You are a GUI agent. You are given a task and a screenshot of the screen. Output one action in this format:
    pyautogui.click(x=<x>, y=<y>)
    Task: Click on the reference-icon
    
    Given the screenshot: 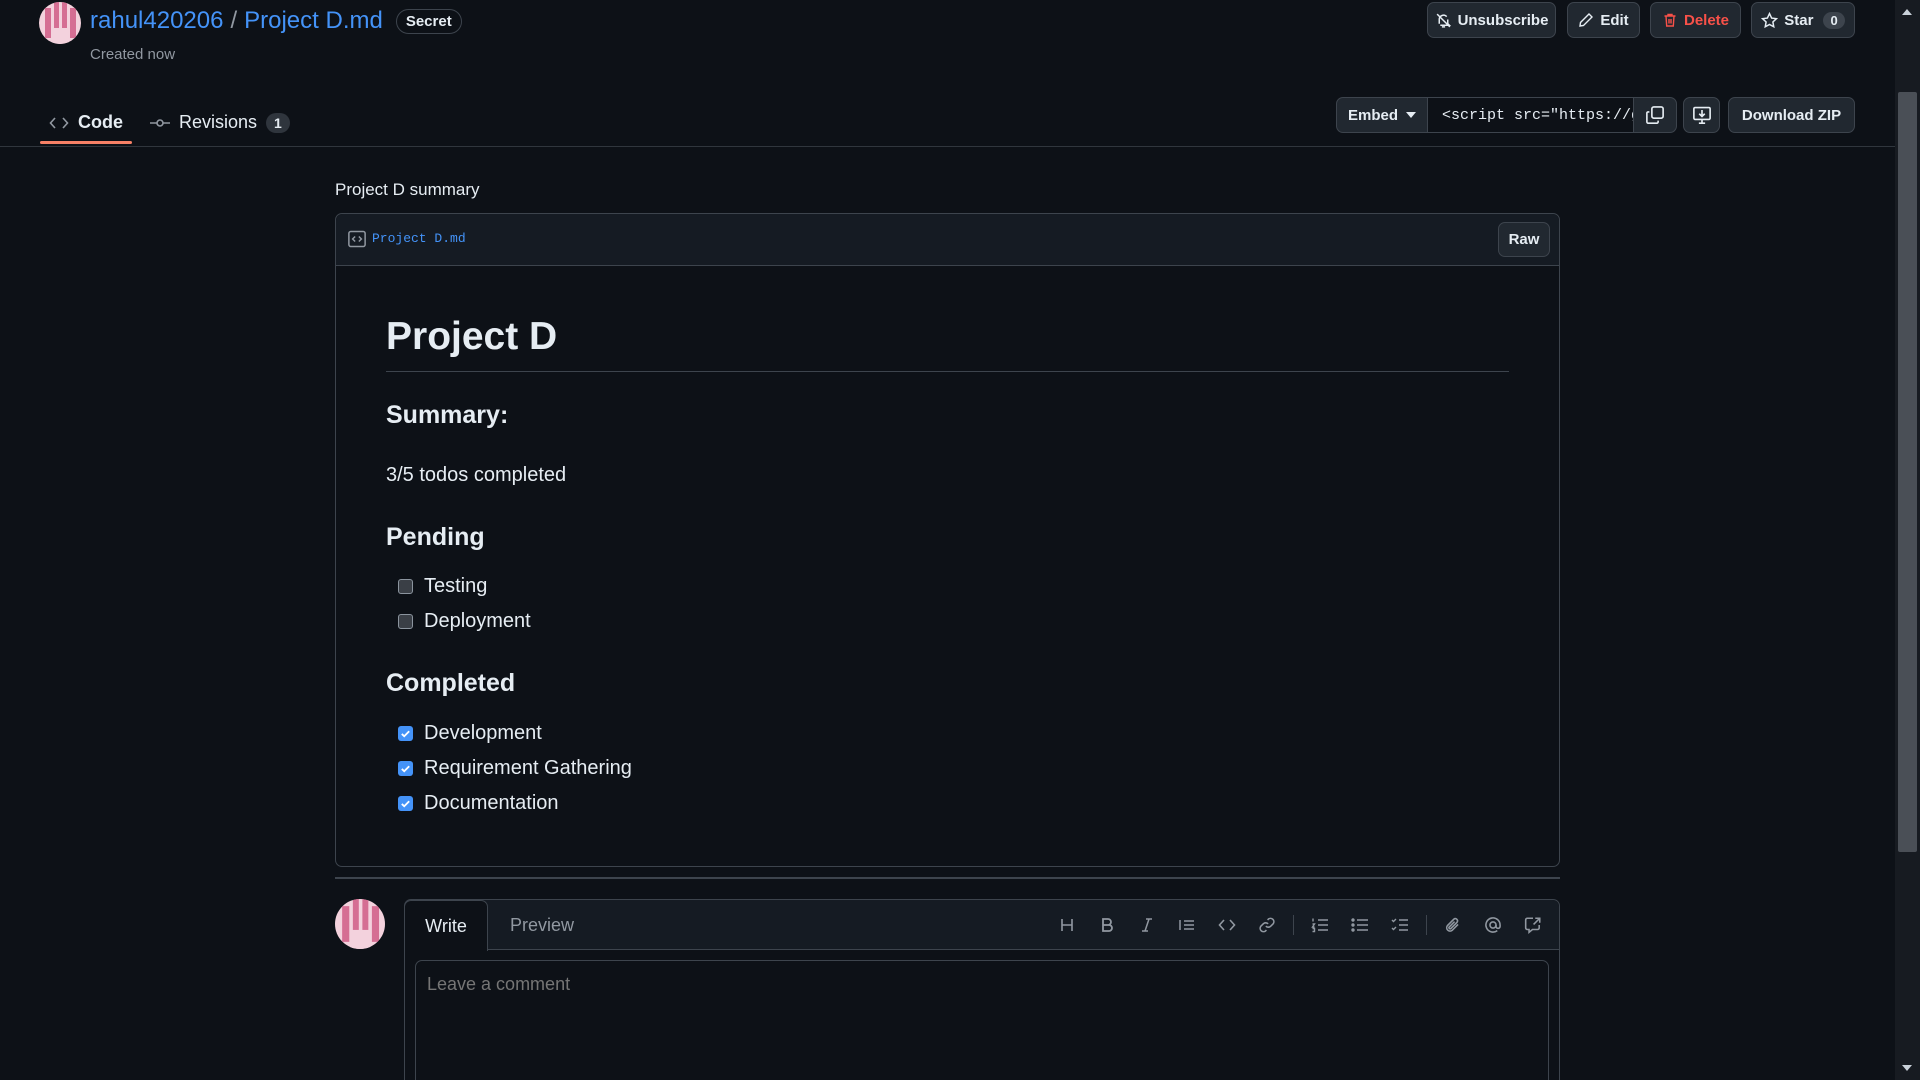 What is the action you would take?
    pyautogui.click(x=1533, y=925)
    